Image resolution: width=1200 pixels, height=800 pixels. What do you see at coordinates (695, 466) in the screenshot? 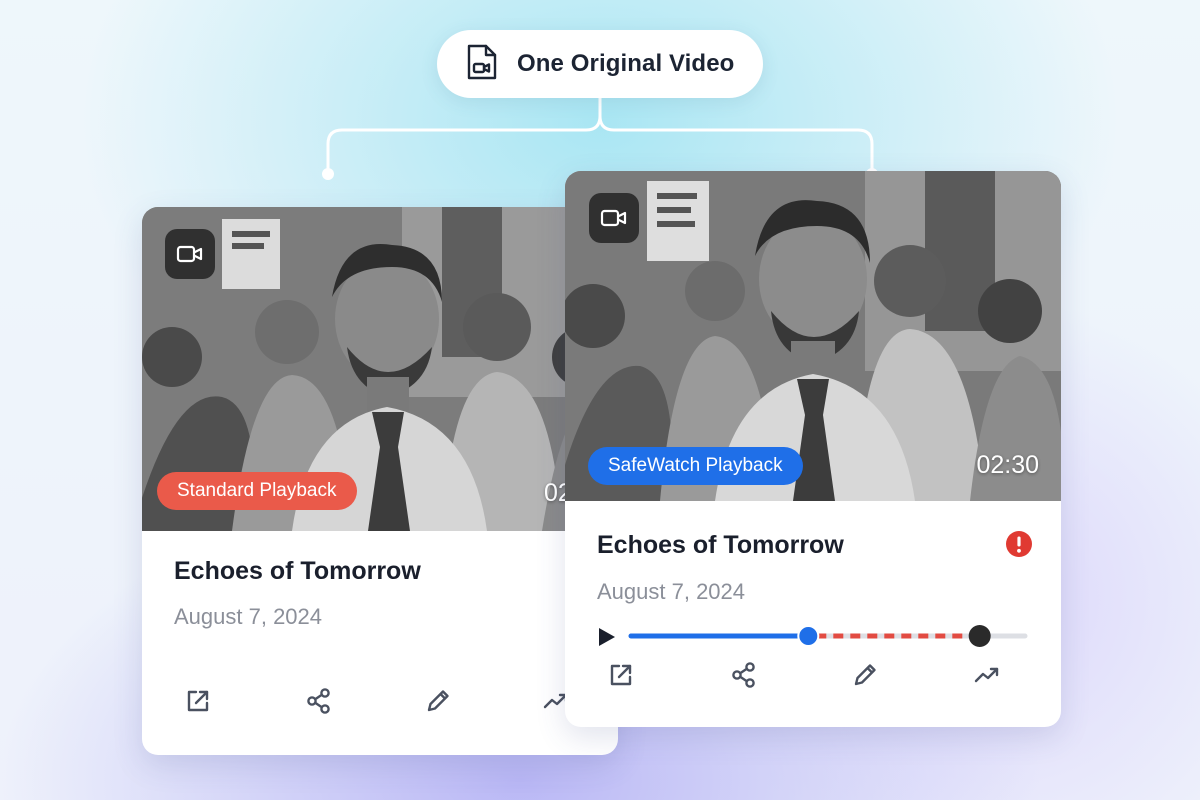
I see `safewatch-playback-badge: SafeWatch Playback` at bounding box center [695, 466].